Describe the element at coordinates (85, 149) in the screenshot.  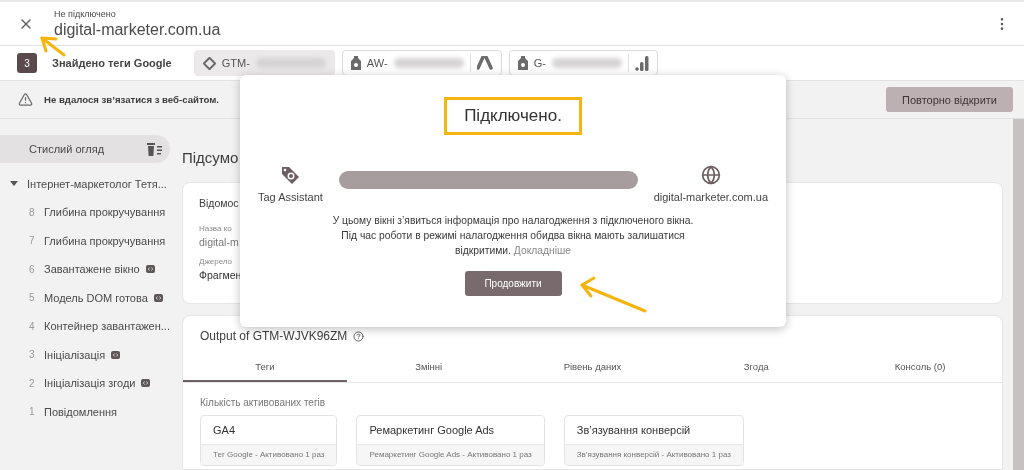
I see `summary-nav-item: Стислий огляд` at that location.